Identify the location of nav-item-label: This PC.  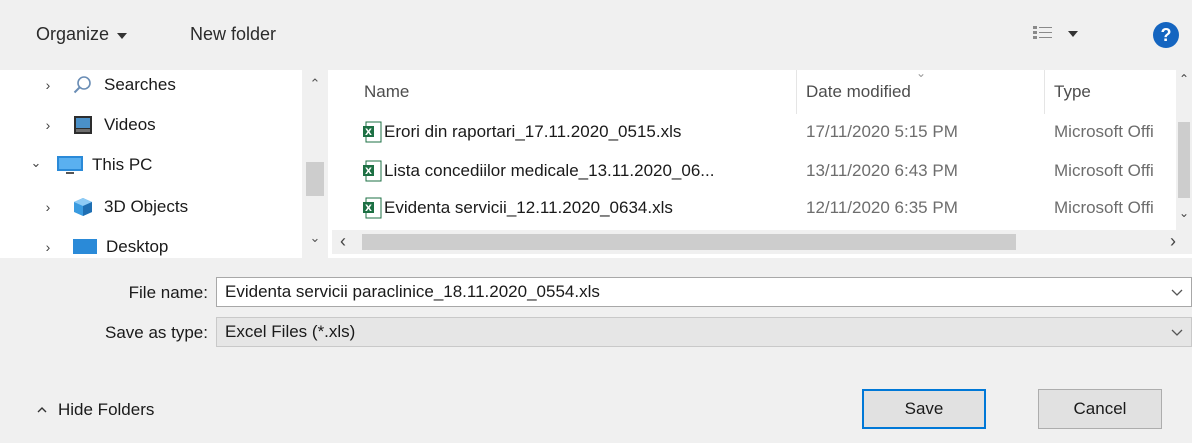
(122, 164).